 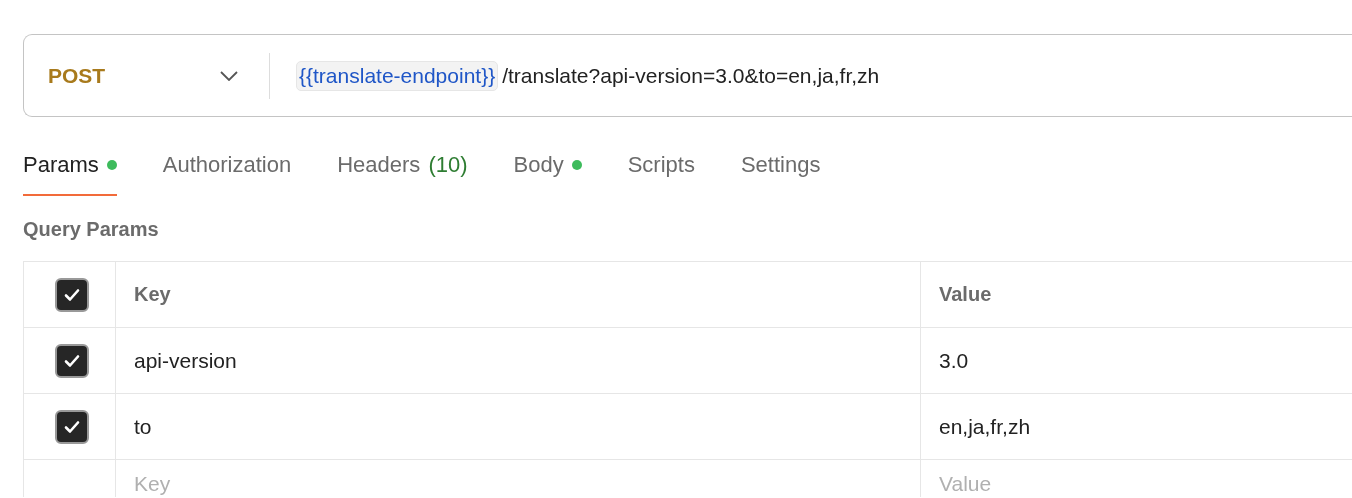 What do you see at coordinates (965, 294) in the screenshot?
I see `column-header: Value` at bounding box center [965, 294].